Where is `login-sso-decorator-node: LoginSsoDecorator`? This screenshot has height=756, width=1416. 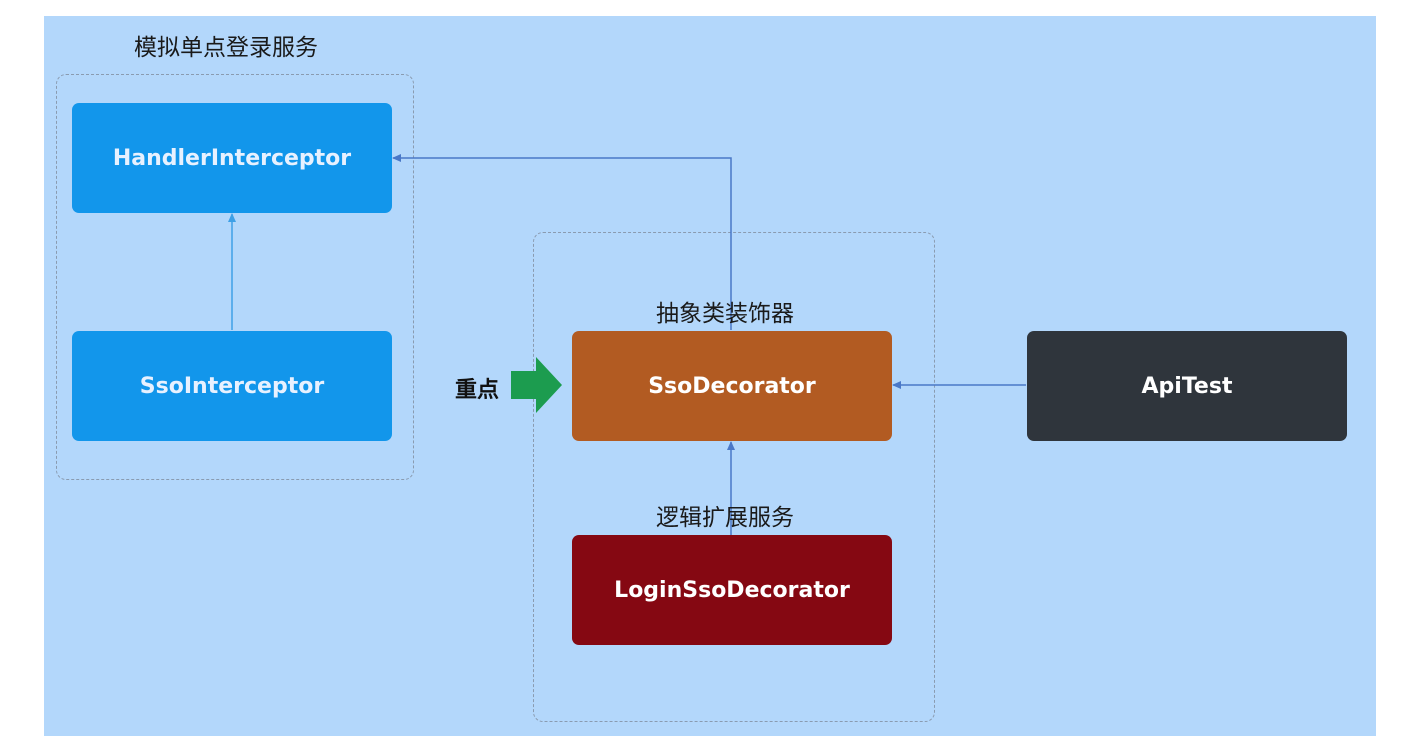 login-sso-decorator-node: LoginSsoDecorator is located at coordinates (732, 590).